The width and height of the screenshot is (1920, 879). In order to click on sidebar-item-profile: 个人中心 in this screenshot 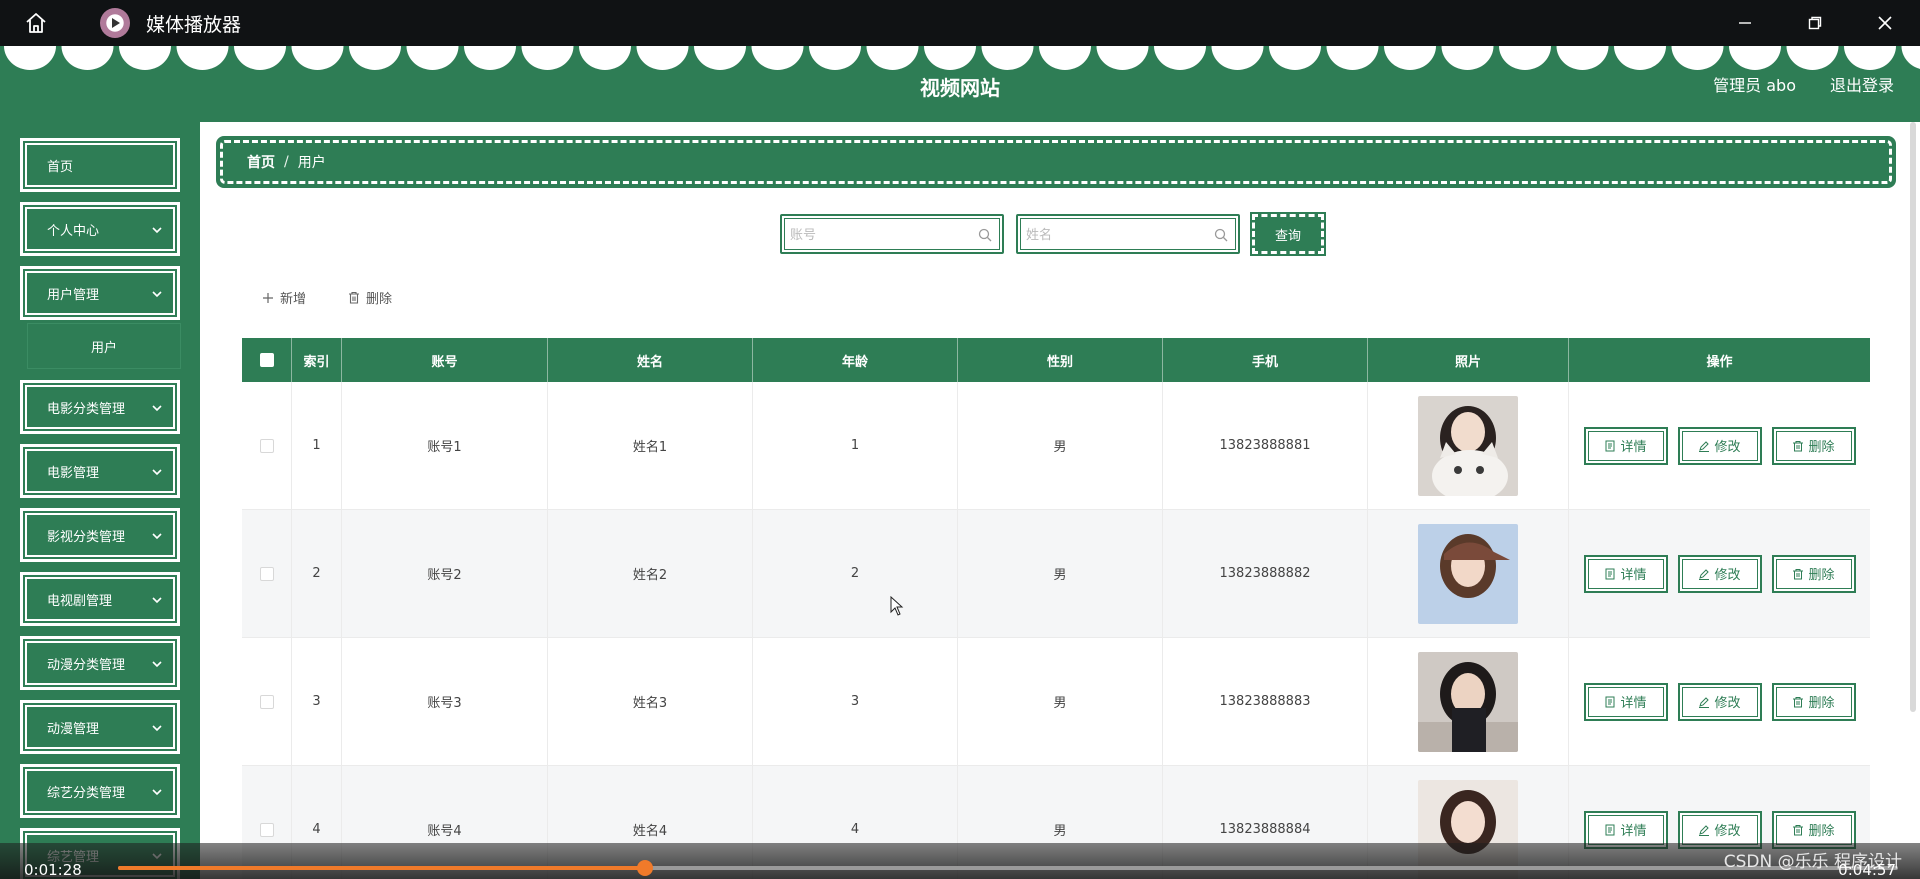, I will do `click(100, 229)`.